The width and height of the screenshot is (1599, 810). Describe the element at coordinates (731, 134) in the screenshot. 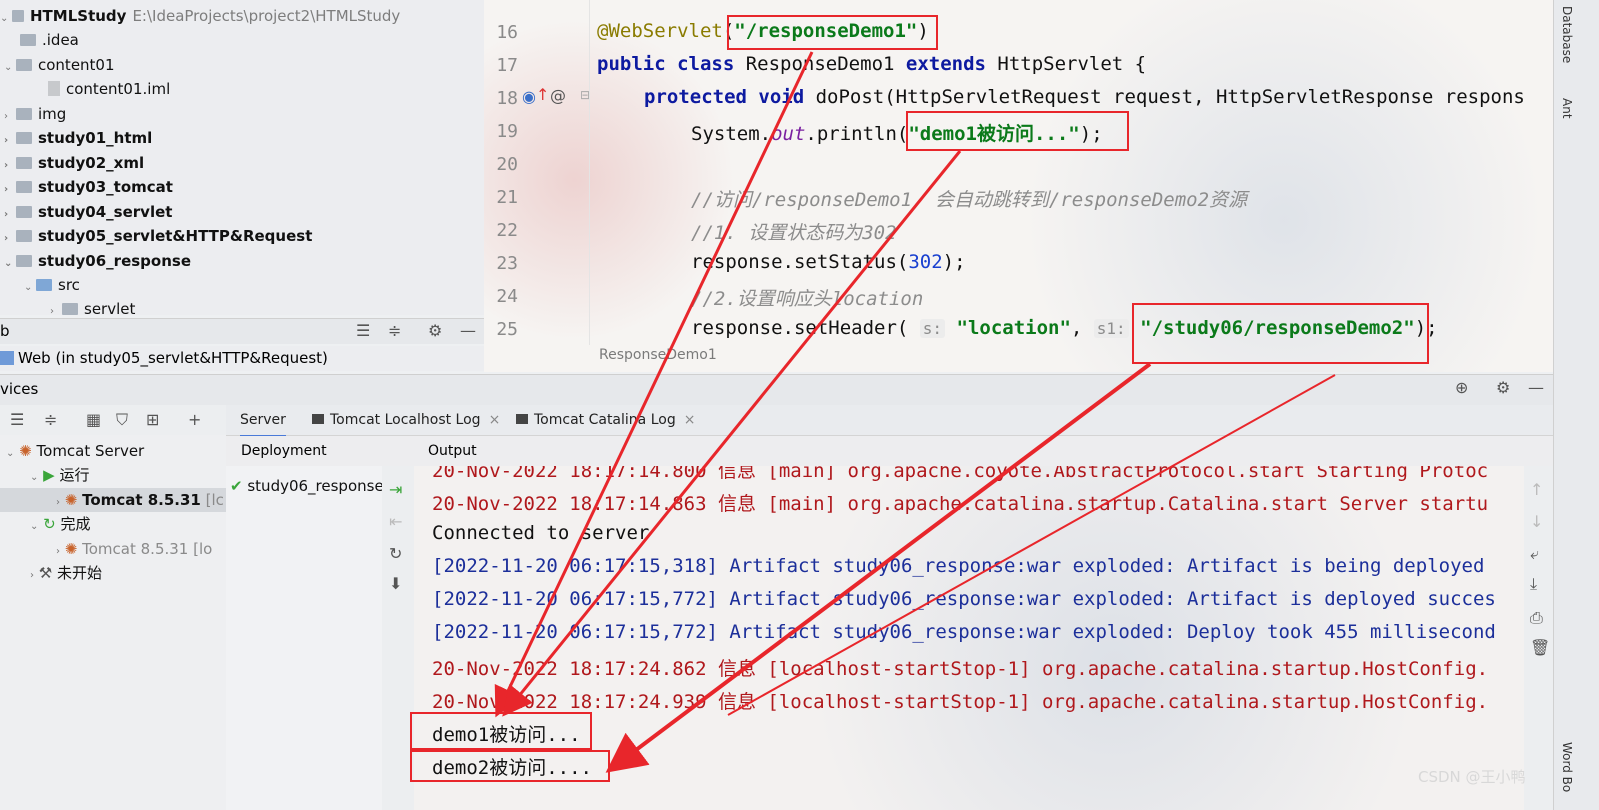

I see `code-token: System.` at that location.